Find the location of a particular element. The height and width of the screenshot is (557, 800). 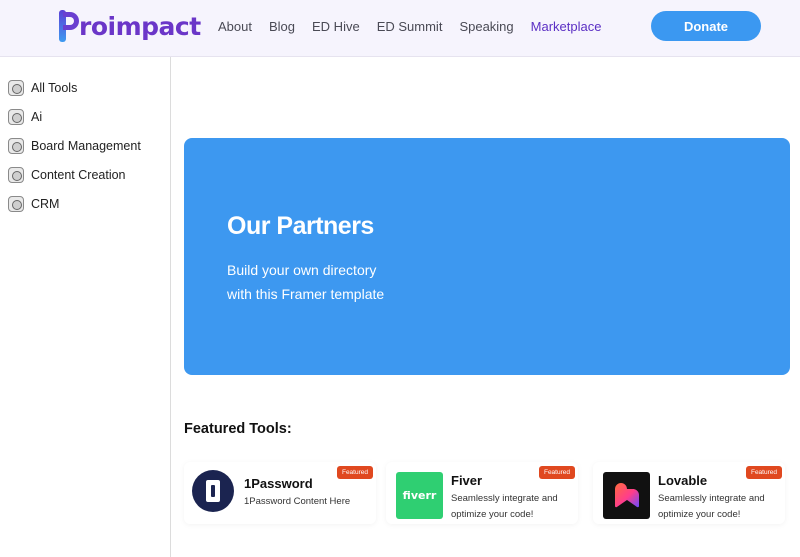

proimpact-logo: roimpact is located at coordinates (129, 26).